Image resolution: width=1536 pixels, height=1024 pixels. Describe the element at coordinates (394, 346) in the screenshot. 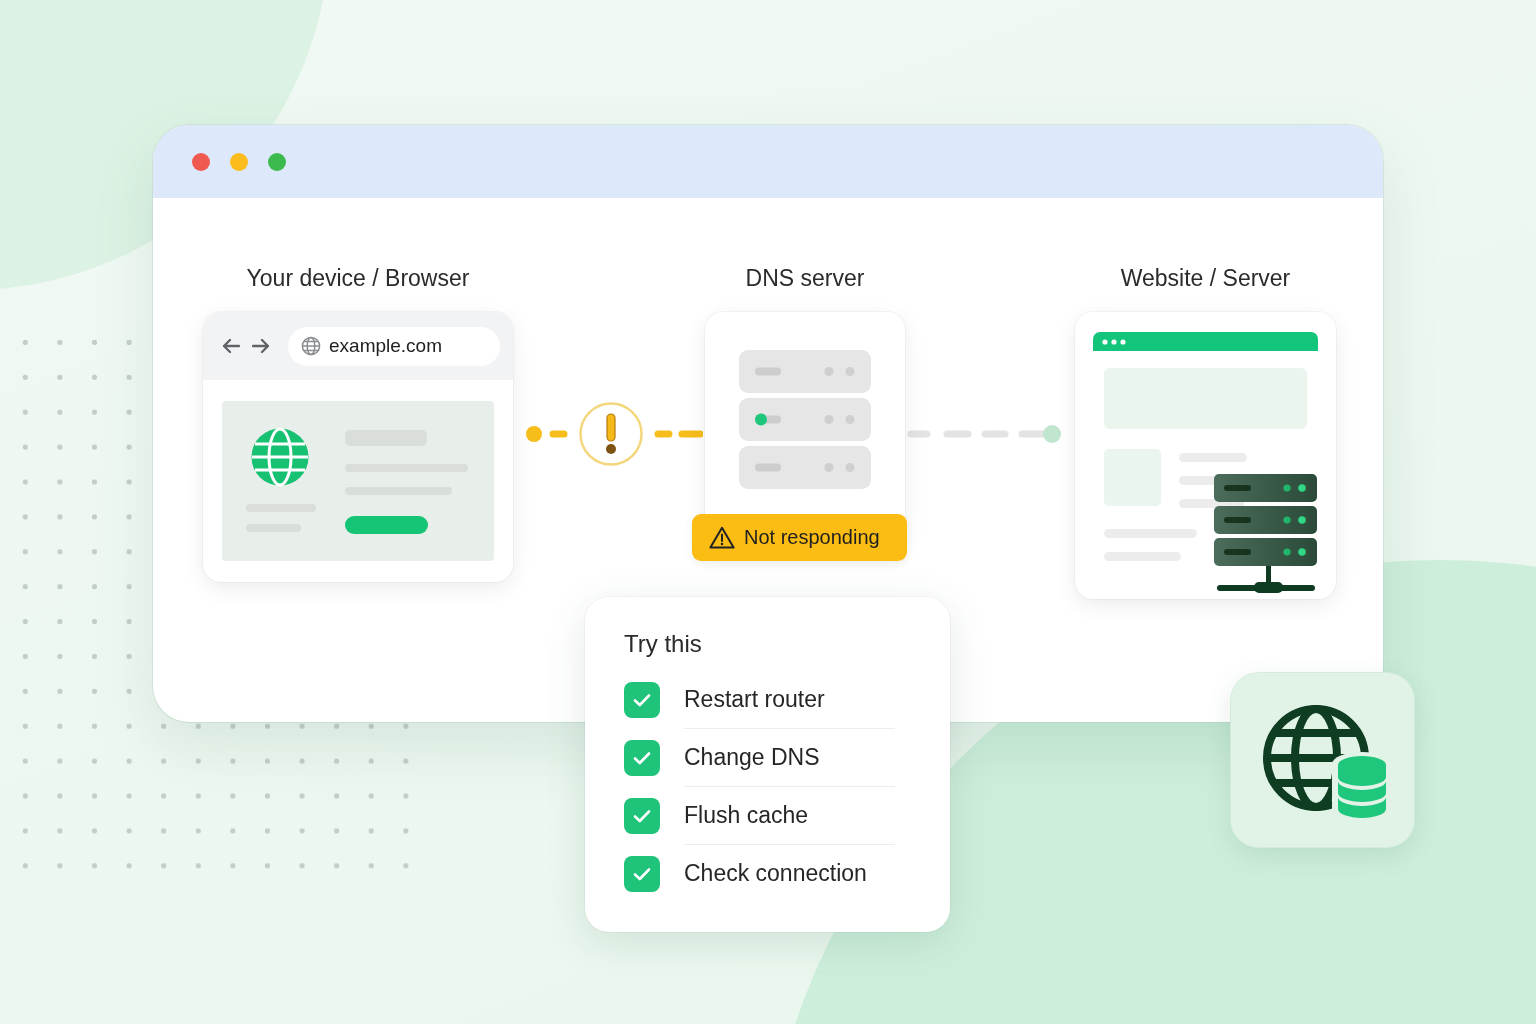

I see `address-field: example.com` at that location.